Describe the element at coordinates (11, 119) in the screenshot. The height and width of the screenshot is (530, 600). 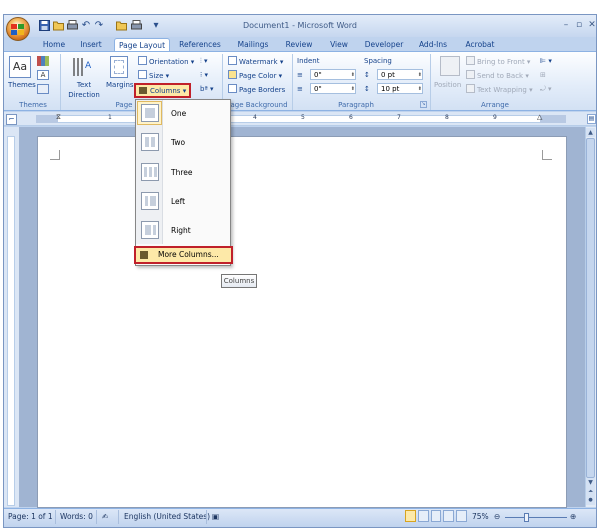
I see `ruler-toggle-button: ⌐` at that location.